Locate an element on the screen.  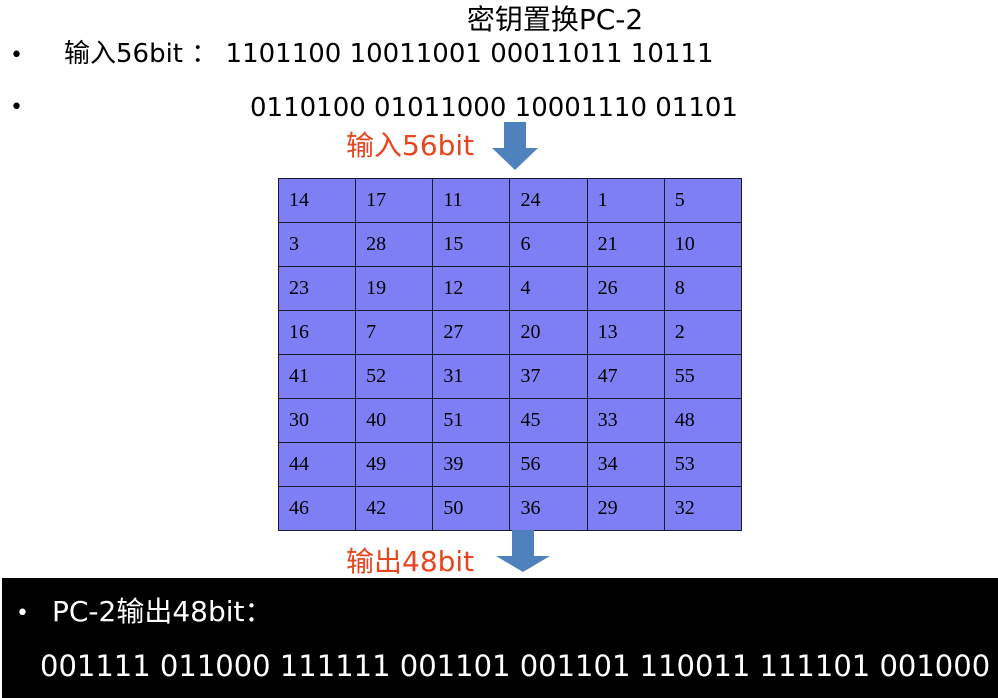
table-row: 44 49 39 56 34 53 is located at coordinates (510, 464).